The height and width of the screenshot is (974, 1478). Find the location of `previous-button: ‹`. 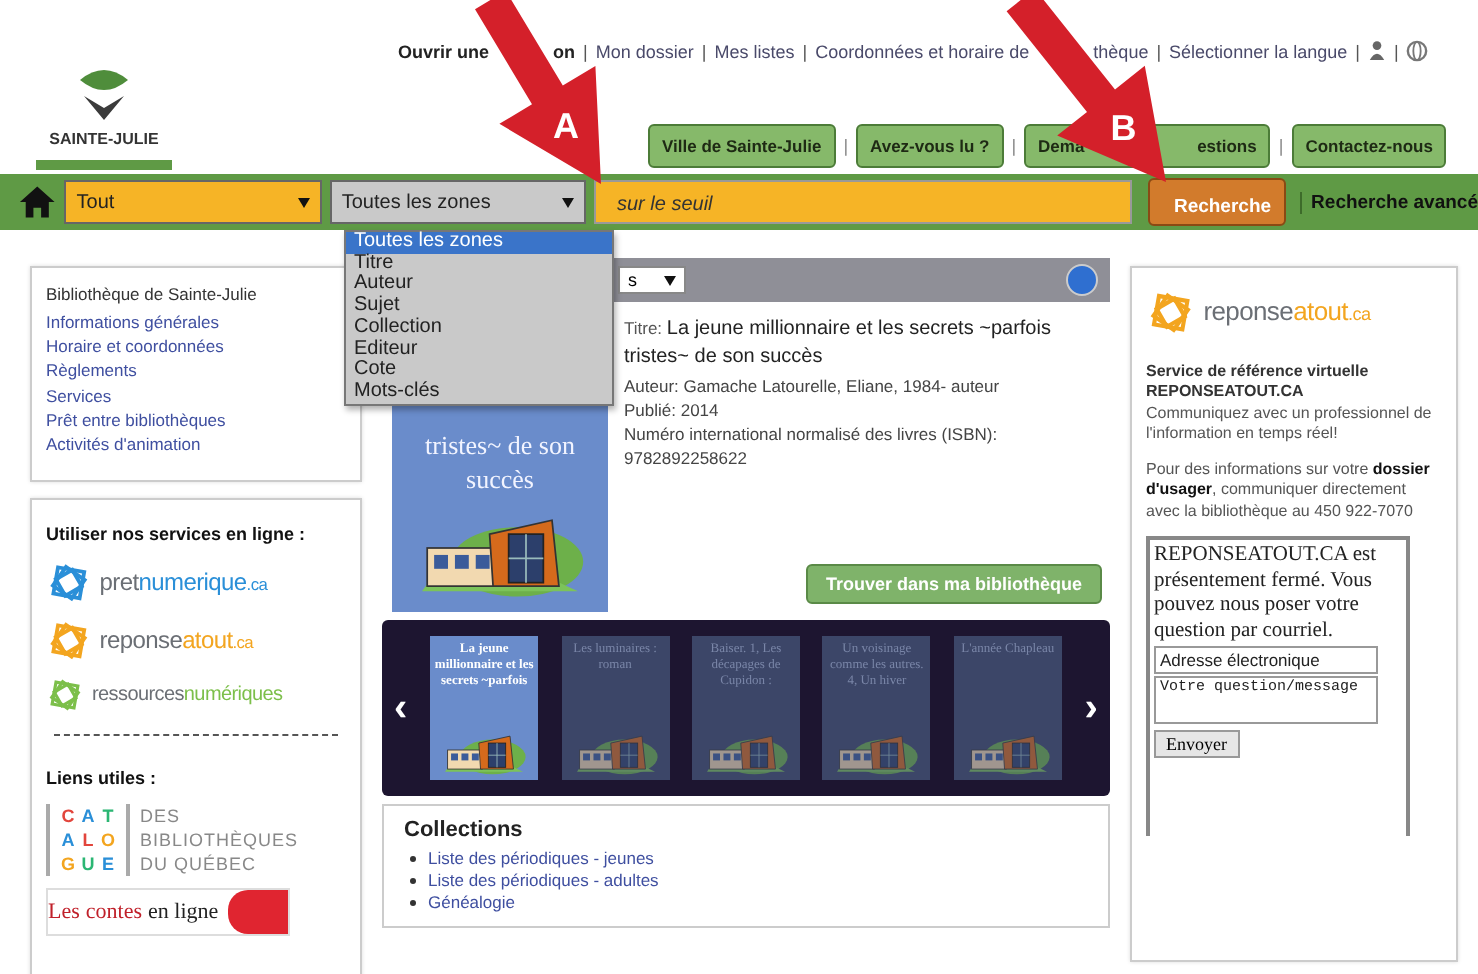

previous-button: ‹ is located at coordinates (401, 708).